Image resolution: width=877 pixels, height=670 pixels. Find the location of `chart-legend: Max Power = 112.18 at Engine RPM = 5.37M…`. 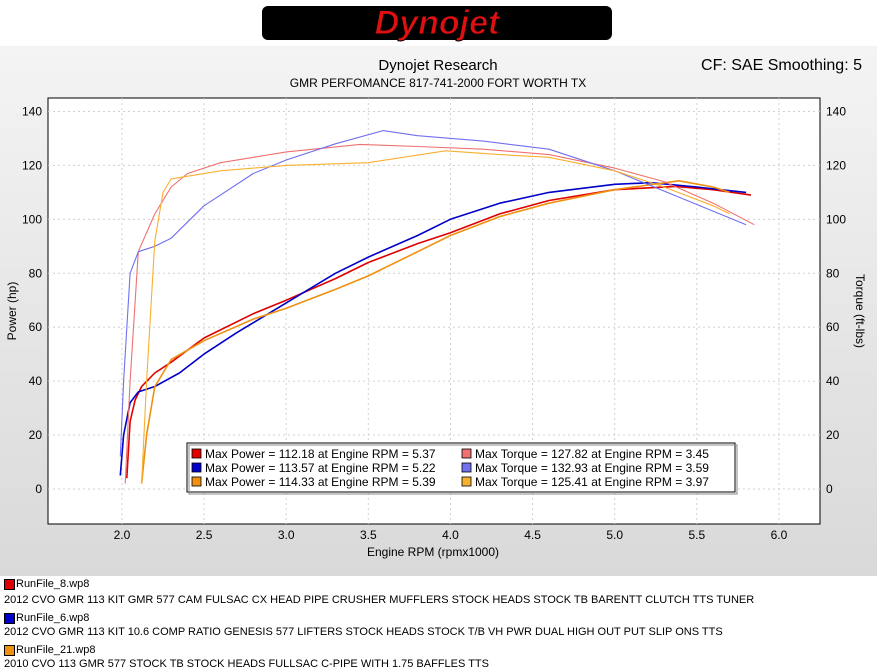

chart-legend: Max Power = 112.18 at Engine RPM = 5.37M… is located at coordinates (462, 468).